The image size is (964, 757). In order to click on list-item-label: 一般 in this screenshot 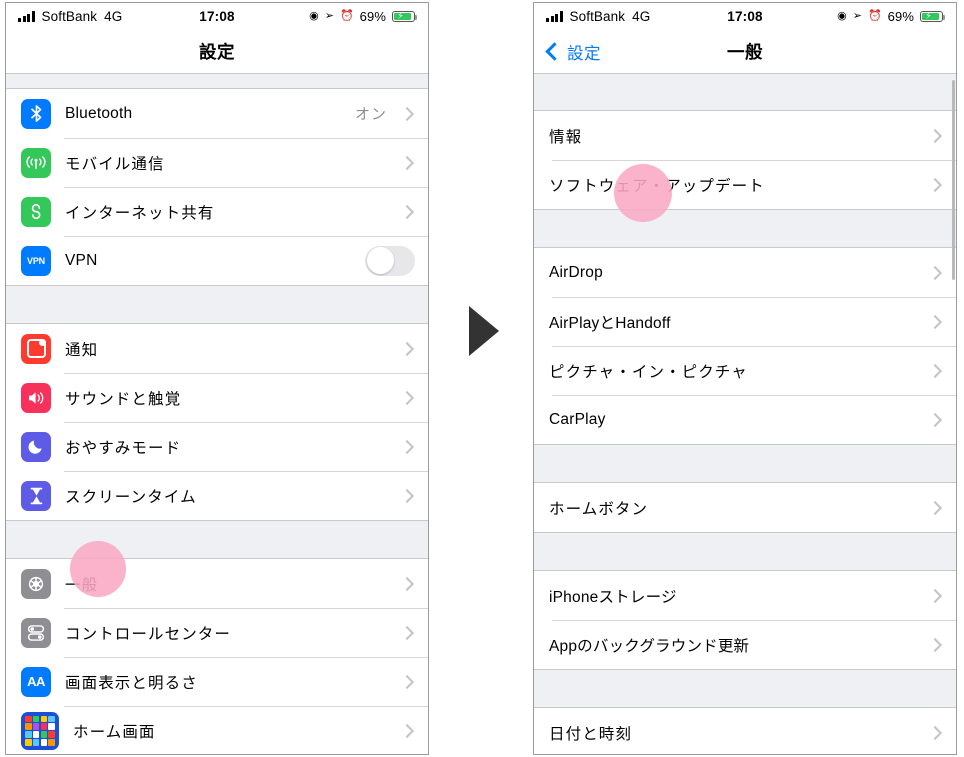, I will do `click(82, 585)`.